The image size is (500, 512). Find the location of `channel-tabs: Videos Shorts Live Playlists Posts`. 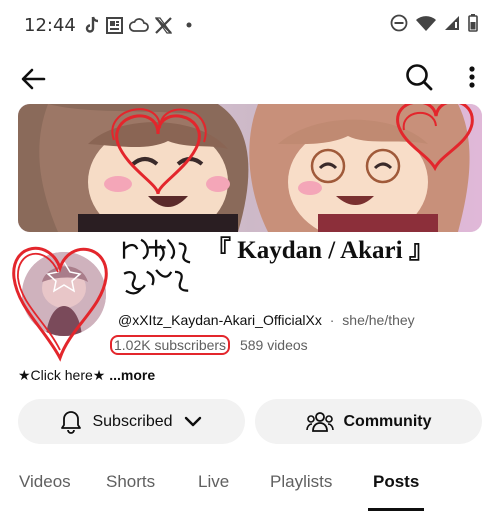

channel-tabs: Videos Shorts Live Playlists Posts is located at coordinates (250, 488).